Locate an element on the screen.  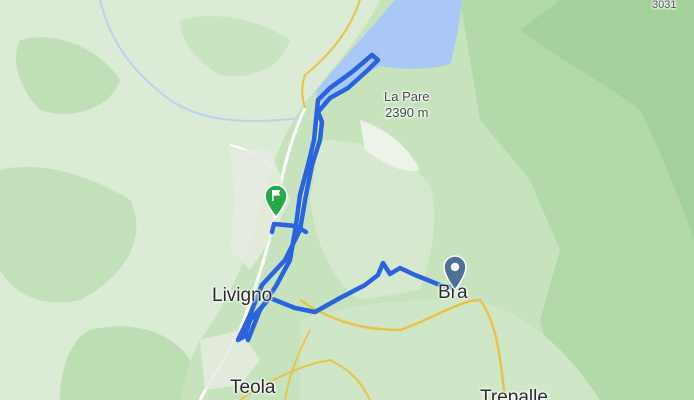
peak-label: La Pare 2390 m is located at coordinates (407, 104).